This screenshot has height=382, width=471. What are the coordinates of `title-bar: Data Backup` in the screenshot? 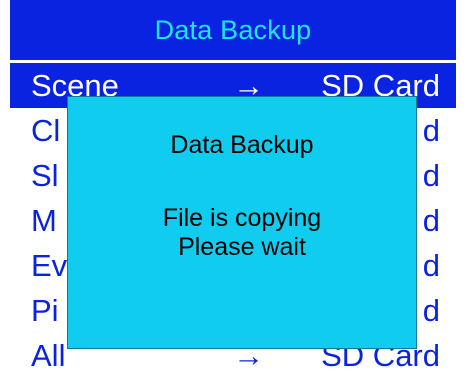 It's located at (233, 30).